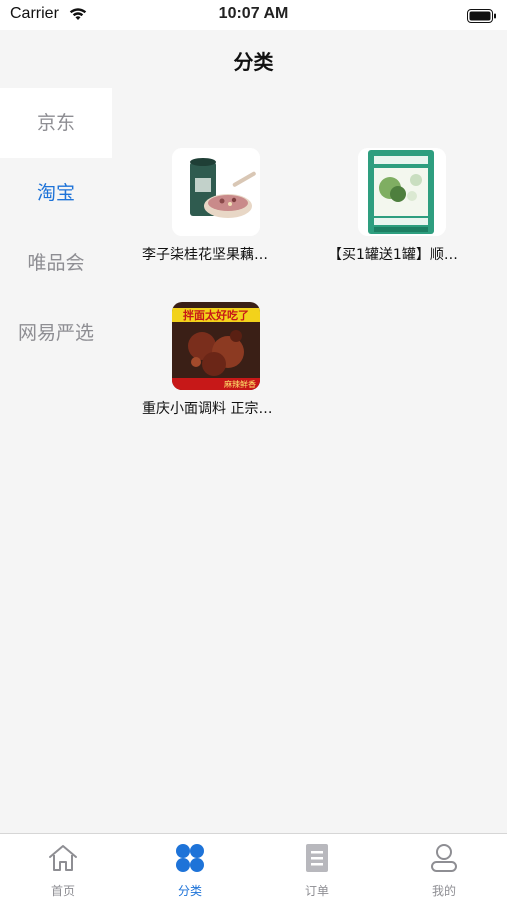  I want to click on sidebar-item-jd: 京东, so click(56, 123).